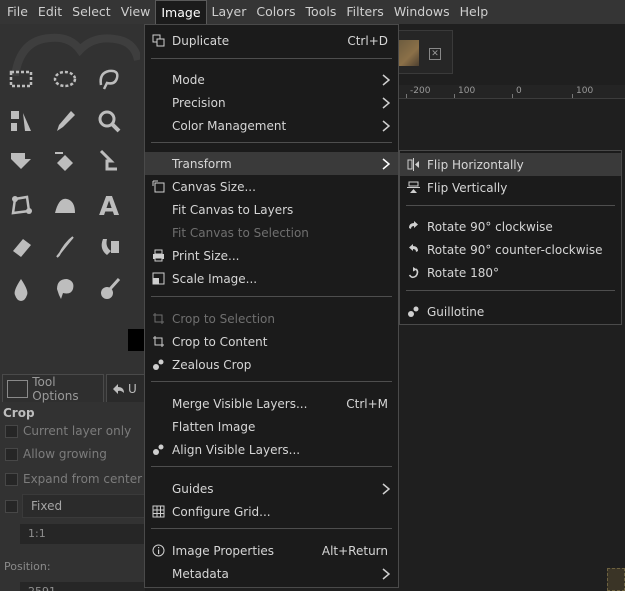  I want to click on image-properties-shortcut: Alt+Return, so click(354, 550).